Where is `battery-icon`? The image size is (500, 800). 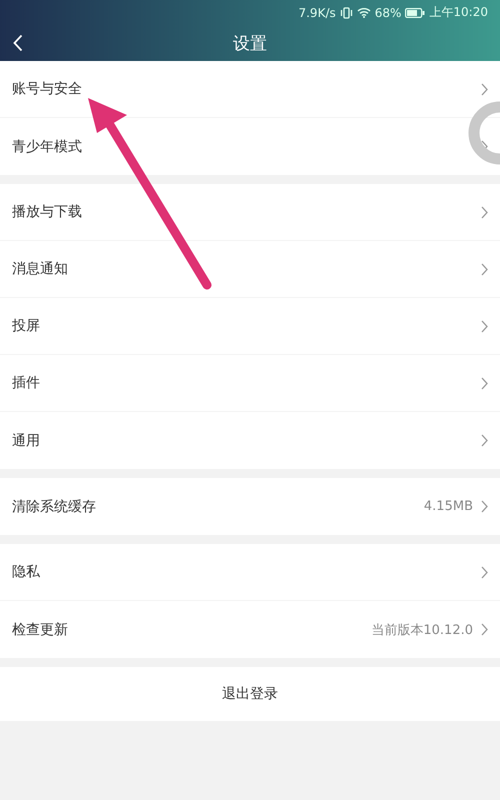
battery-icon is located at coordinates (415, 13).